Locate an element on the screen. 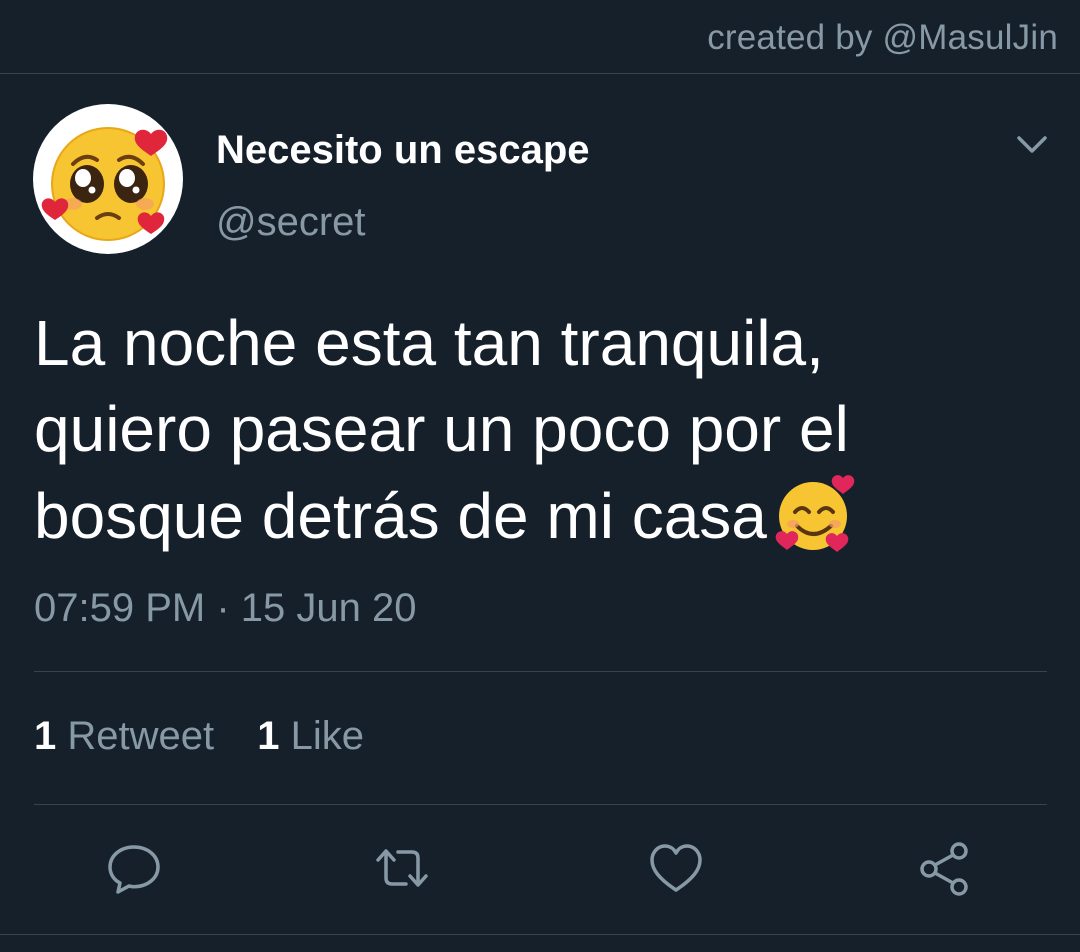  likes-count: 1 is located at coordinates (268, 736).